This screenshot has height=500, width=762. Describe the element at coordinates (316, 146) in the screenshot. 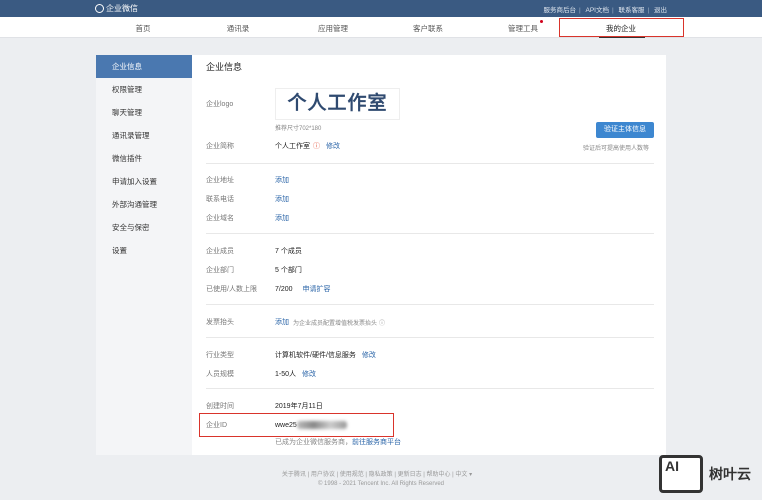

I see `help-icon: ⓘ` at that location.